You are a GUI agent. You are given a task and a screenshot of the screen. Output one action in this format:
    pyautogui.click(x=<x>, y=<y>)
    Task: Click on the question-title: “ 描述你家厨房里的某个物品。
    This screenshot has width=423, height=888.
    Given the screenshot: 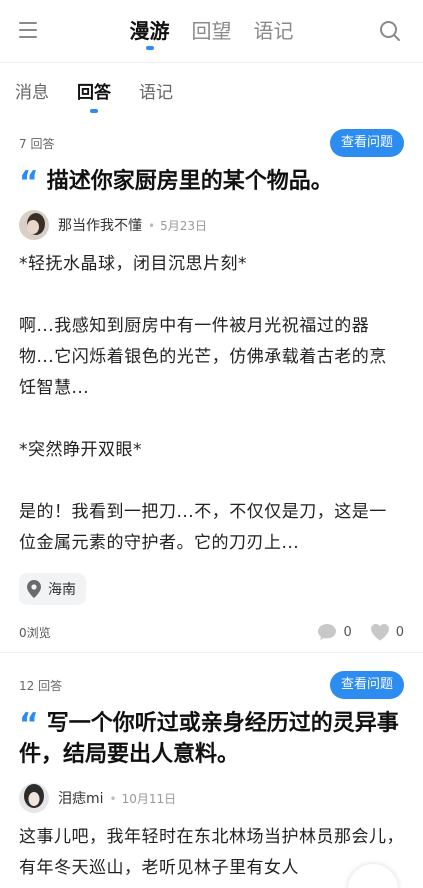 What is the action you would take?
    pyautogui.click(x=211, y=182)
    